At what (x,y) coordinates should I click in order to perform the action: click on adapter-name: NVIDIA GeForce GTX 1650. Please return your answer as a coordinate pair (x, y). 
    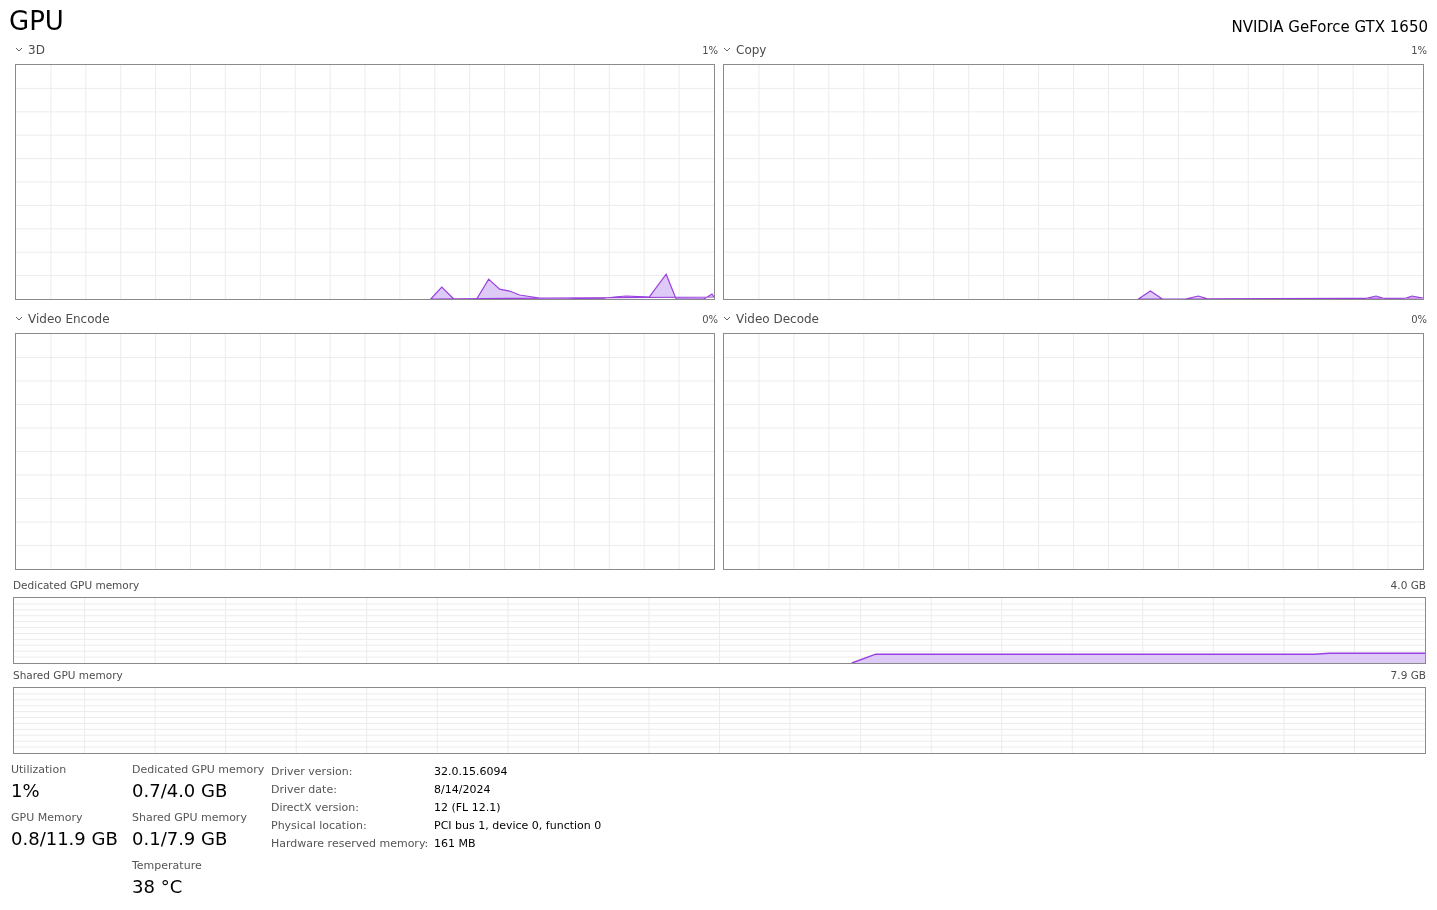
    Looking at the image, I should click on (1329, 27).